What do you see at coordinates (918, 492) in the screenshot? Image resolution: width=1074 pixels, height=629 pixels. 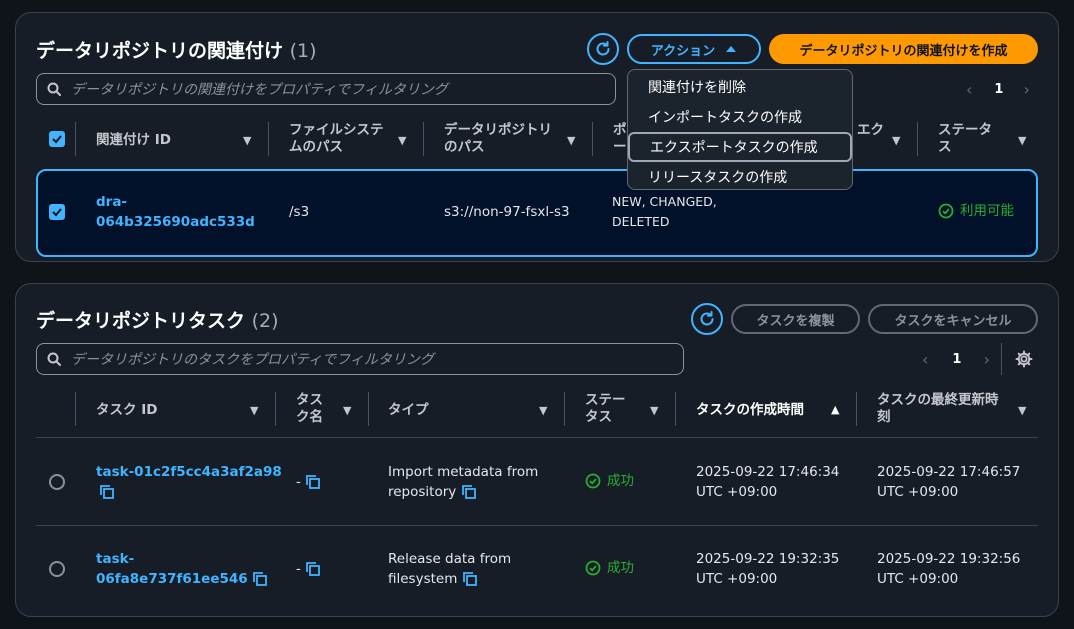 I see `updated-time-line: UTC +09:00` at bounding box center [918, 492].